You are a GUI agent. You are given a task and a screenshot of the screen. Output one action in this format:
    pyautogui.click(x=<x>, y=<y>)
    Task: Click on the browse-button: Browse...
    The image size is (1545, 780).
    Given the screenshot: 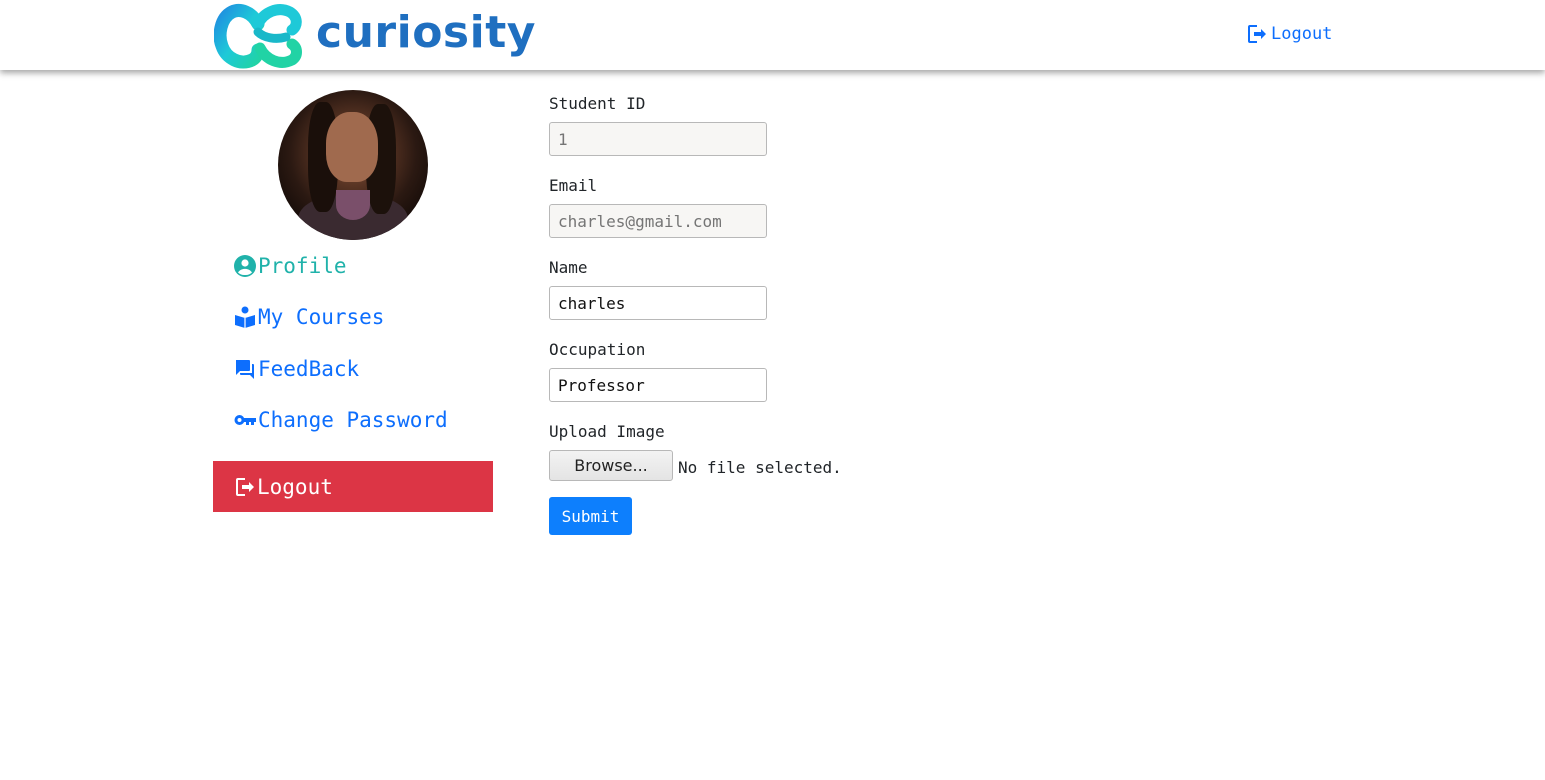 What is the action you would take?
    pyautogui.click(x=611, y=465)
    